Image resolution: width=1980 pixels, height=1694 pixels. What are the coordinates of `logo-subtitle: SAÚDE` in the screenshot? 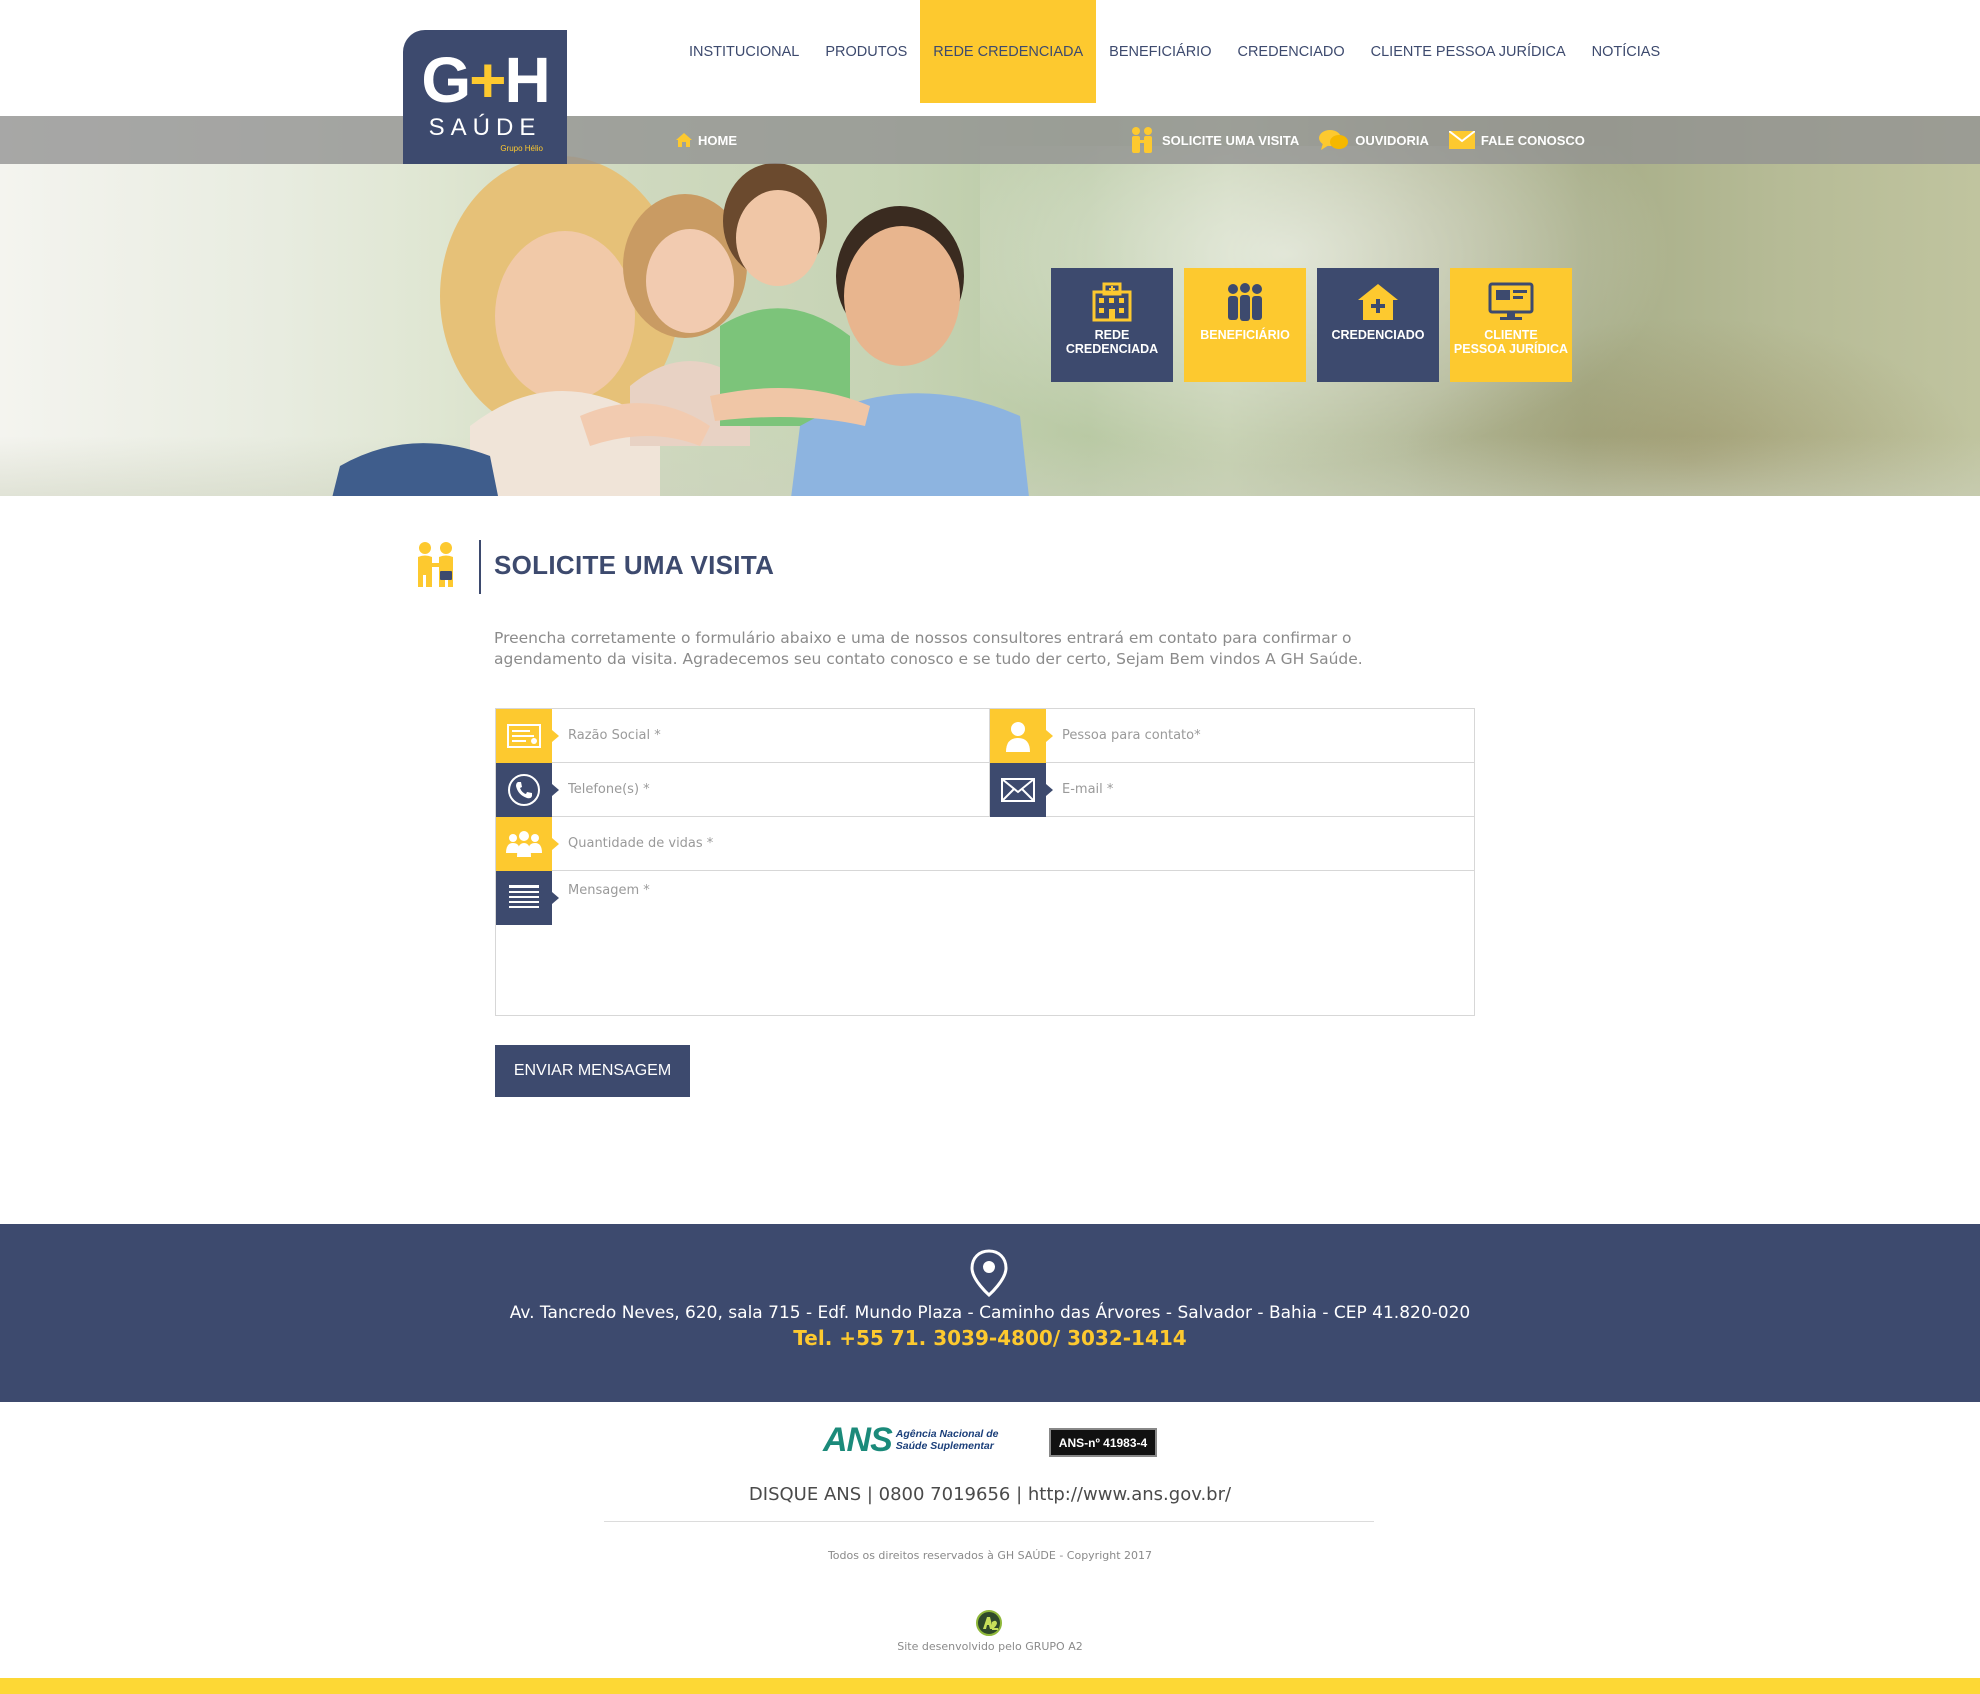 It's located at (485, 127).